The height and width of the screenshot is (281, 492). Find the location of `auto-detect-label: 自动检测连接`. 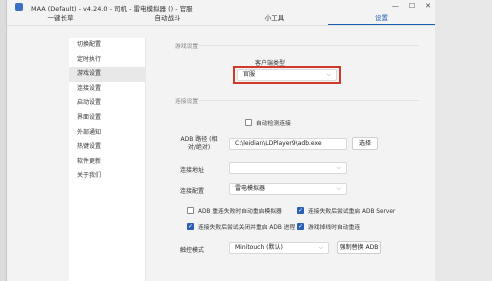

auto-detect-label: 自动检测连接 is located at coordinates (273, 124).